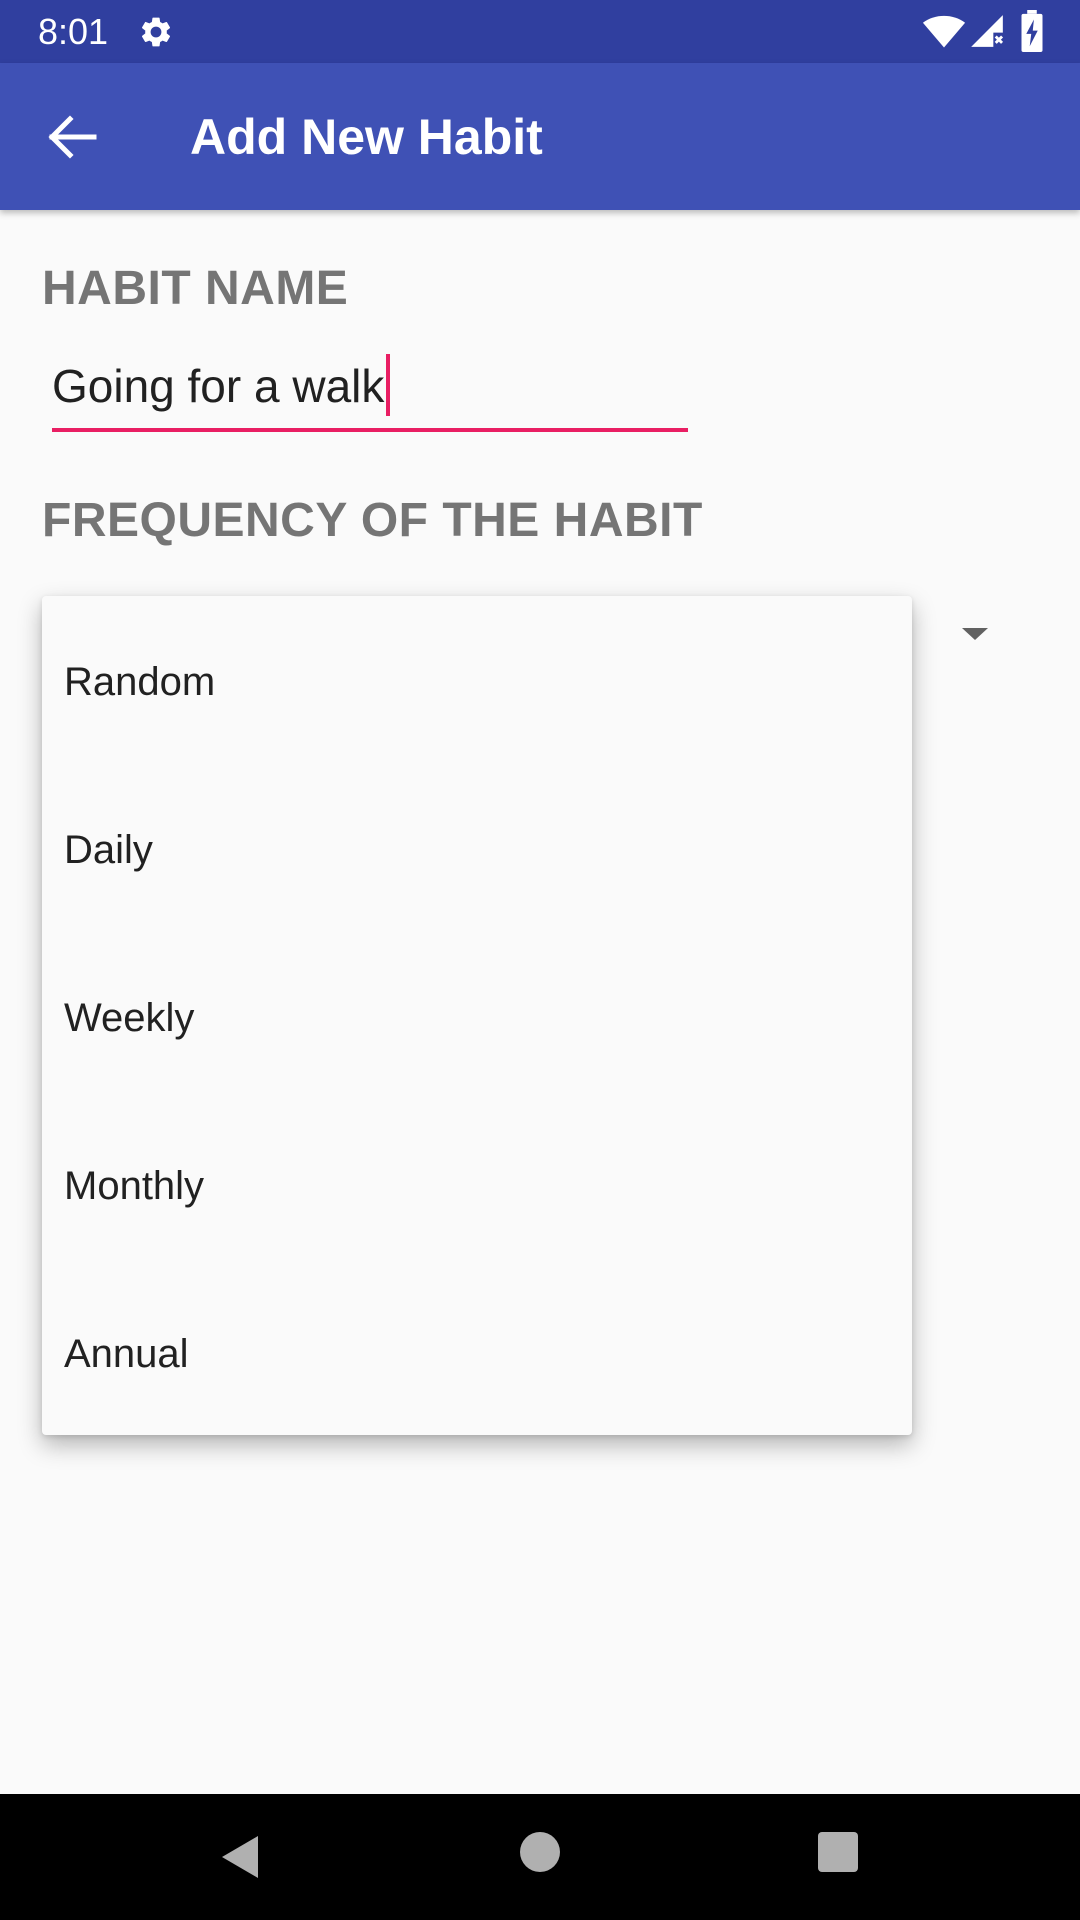 This screenshot has width=1080, height=1920. What do you see at coordinates (372, 520) in the screenshot?
I see `frequency-label: FREQUENCY OF THE HABIT` at bounding box center [372, 520].